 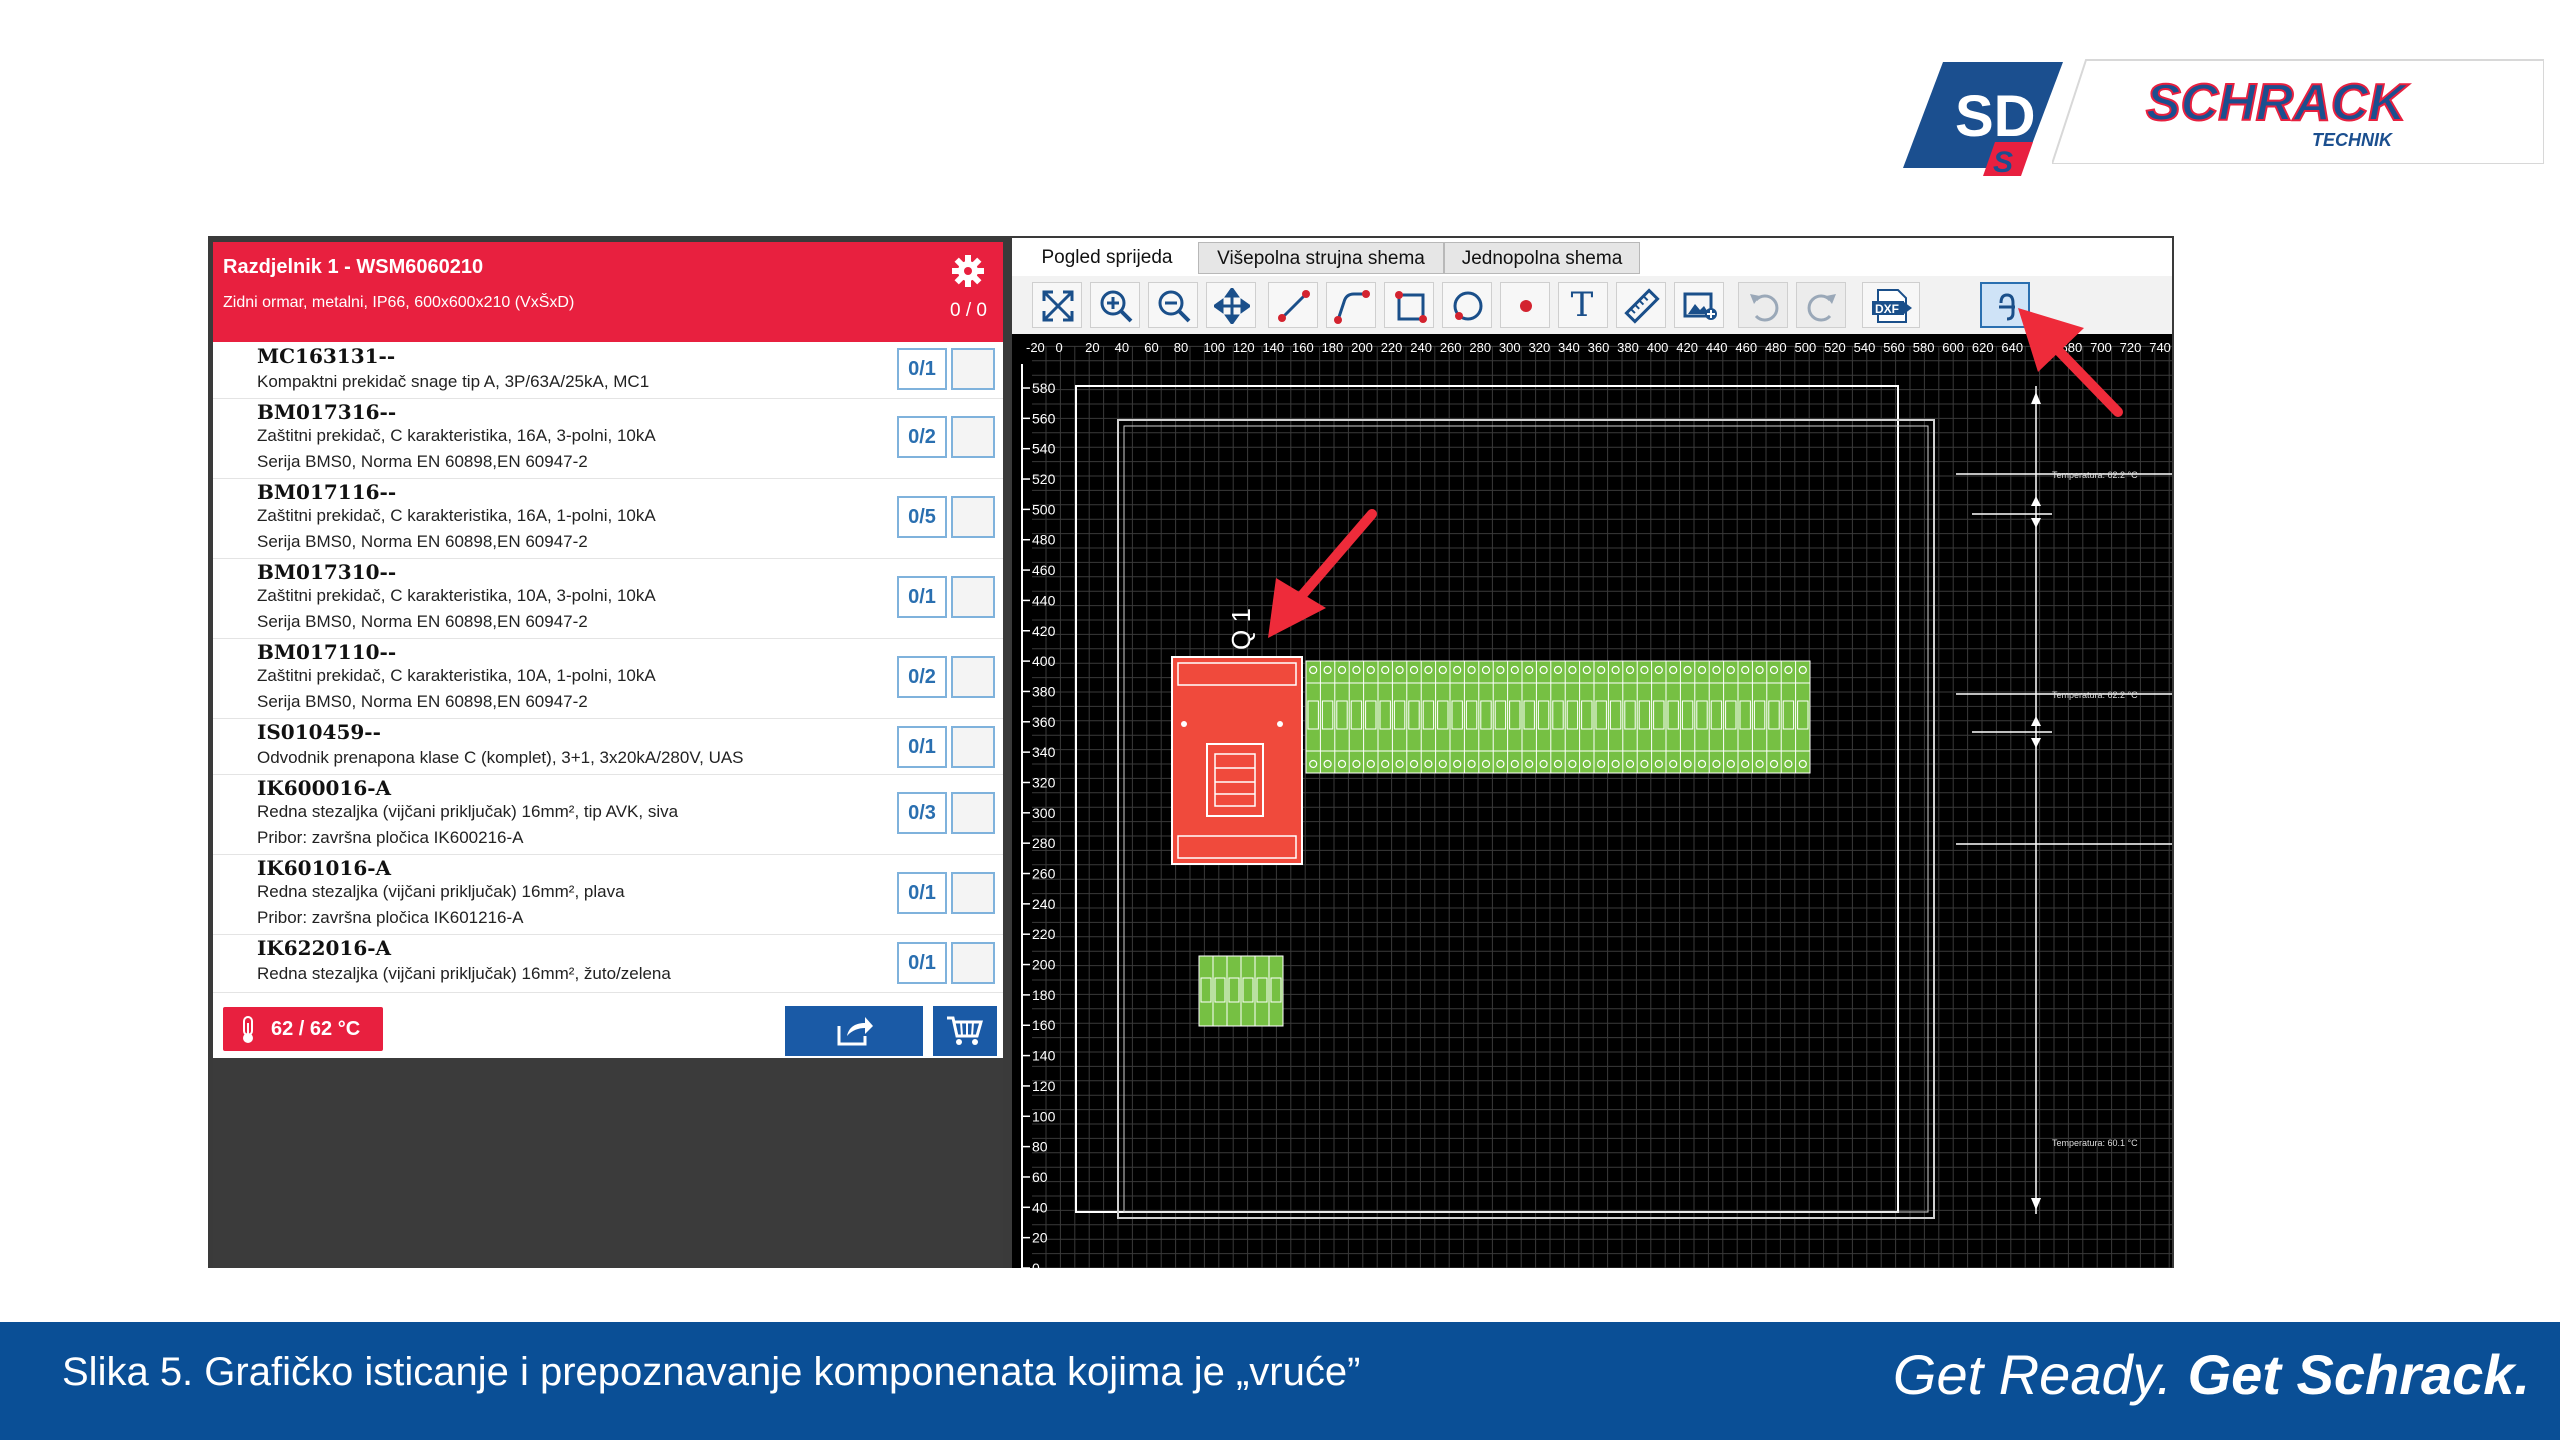 What do you see at coordinates (324, 948) in the screenshot?
I see `part-code: IK622016-A` at bounding box center [324, 948].